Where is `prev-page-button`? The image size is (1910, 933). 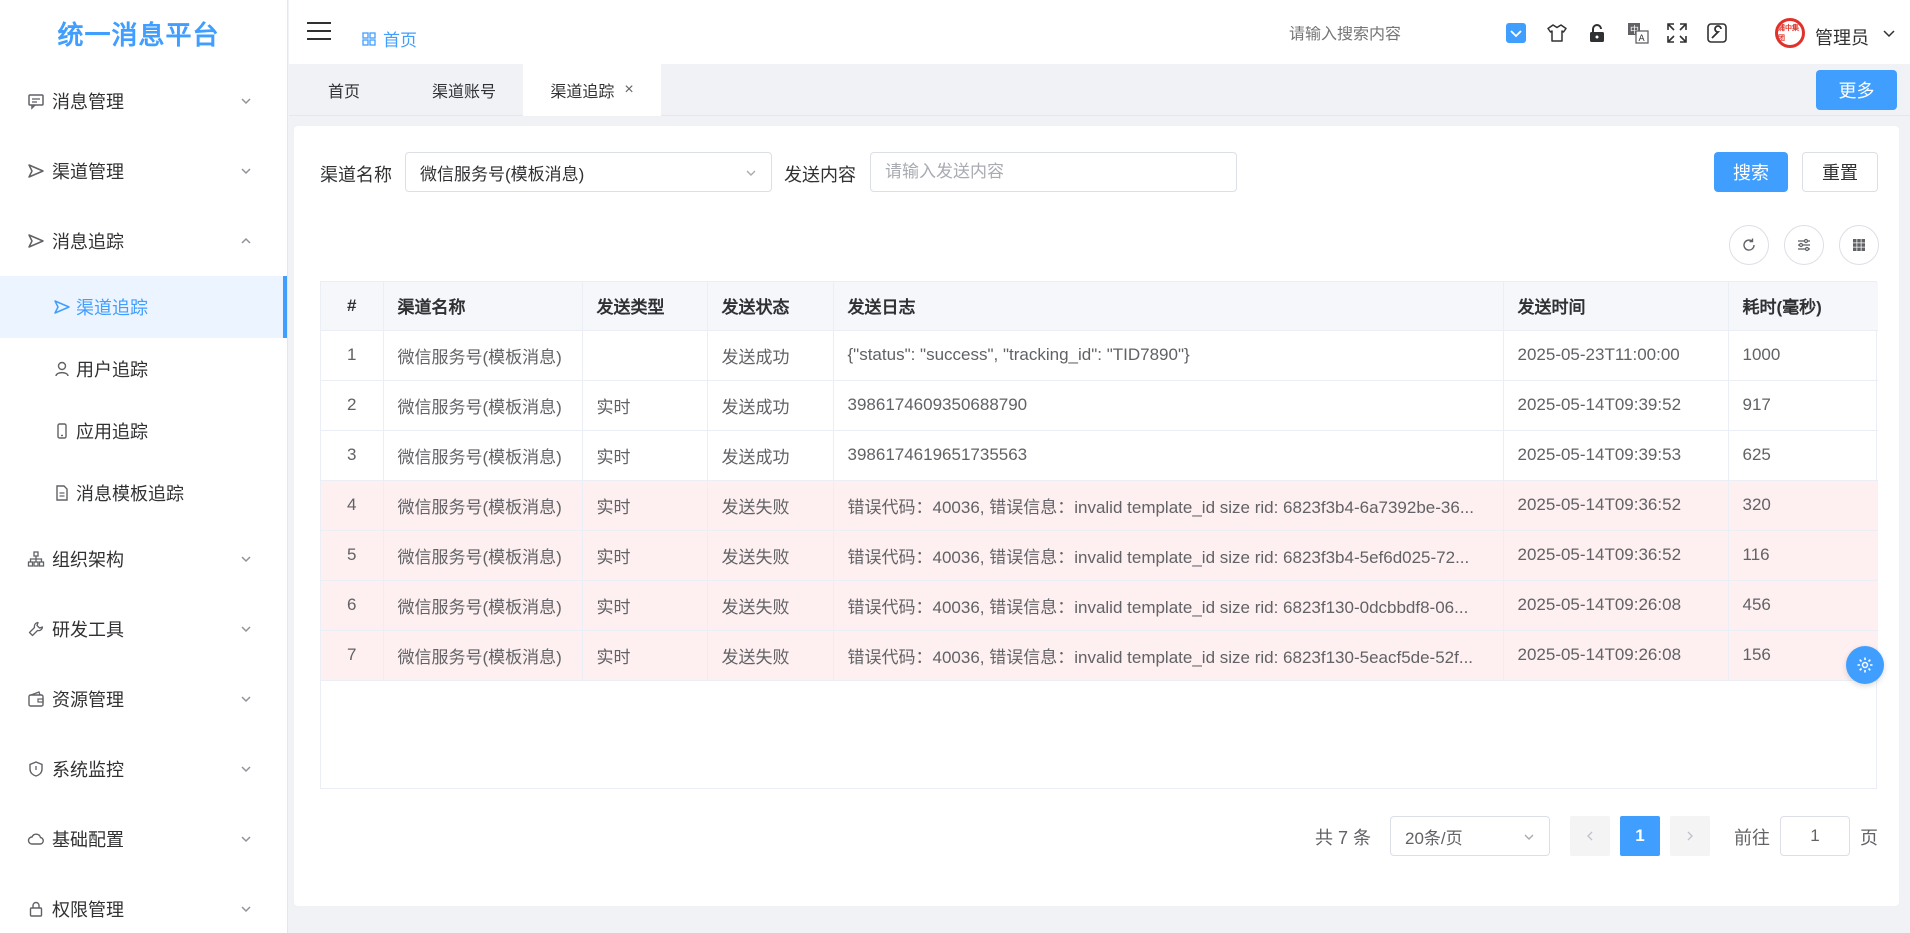
prev-page-button is located at coordinates (1590, 836).